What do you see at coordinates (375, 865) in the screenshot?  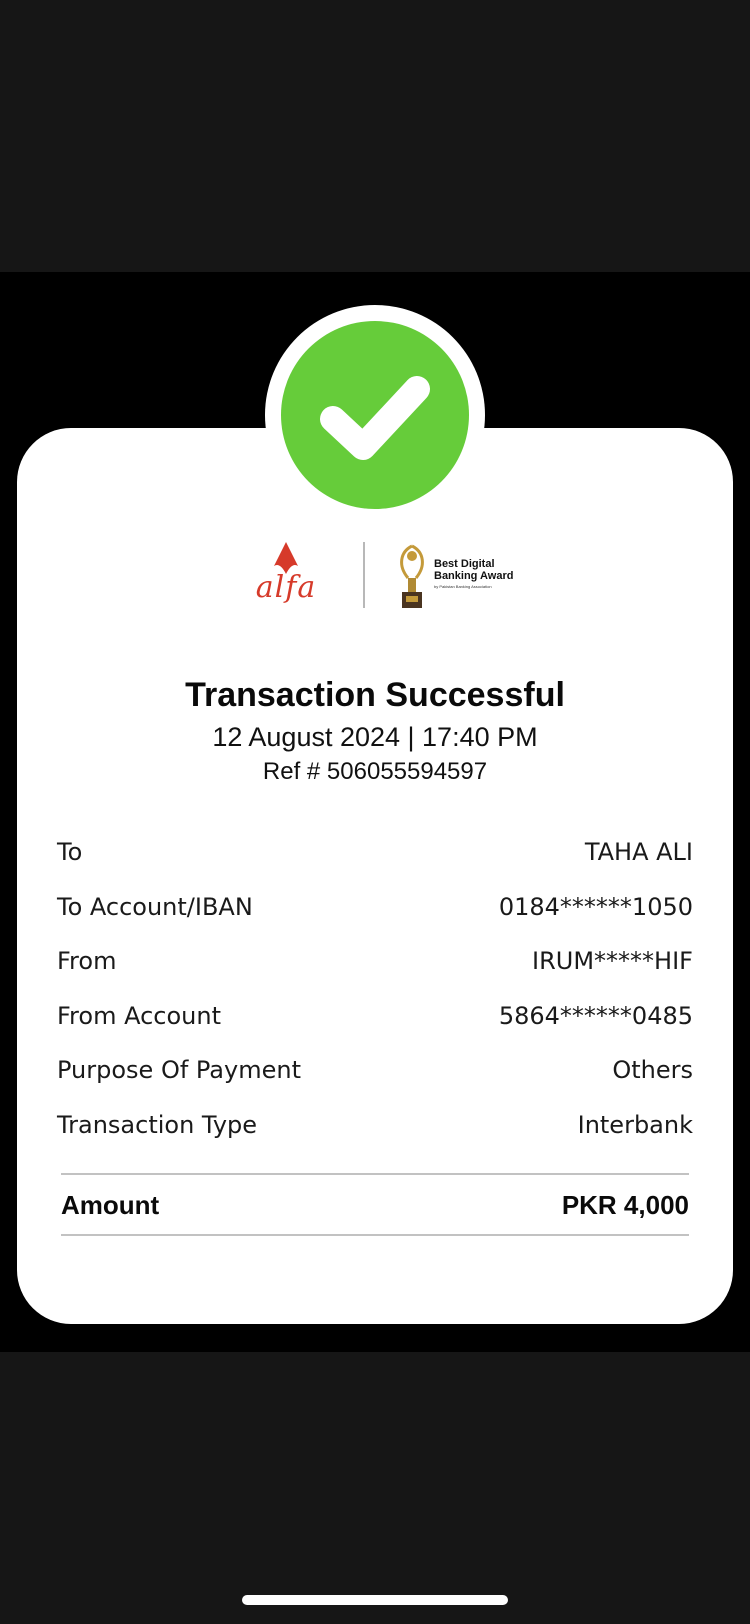 I see `detail-row-to: To TAHA ALI` at bounding box center [375, 865].